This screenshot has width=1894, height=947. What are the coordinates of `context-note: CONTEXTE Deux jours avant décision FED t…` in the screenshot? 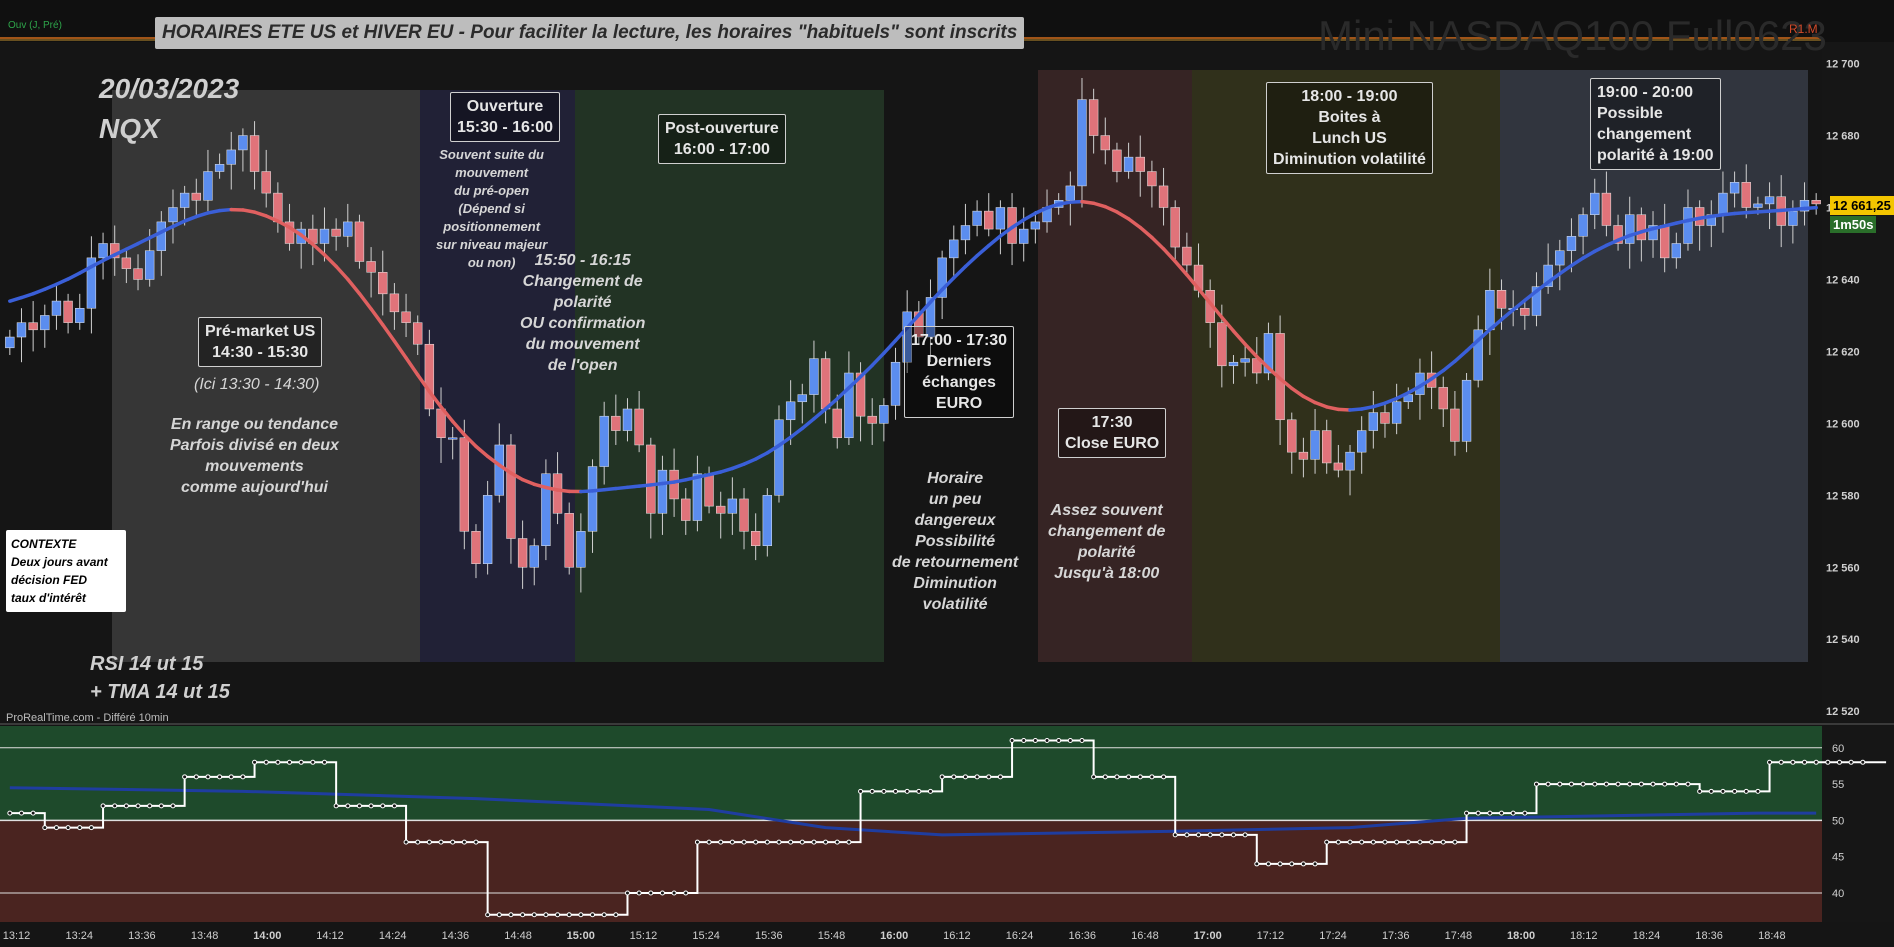 It's located at (66, 571).